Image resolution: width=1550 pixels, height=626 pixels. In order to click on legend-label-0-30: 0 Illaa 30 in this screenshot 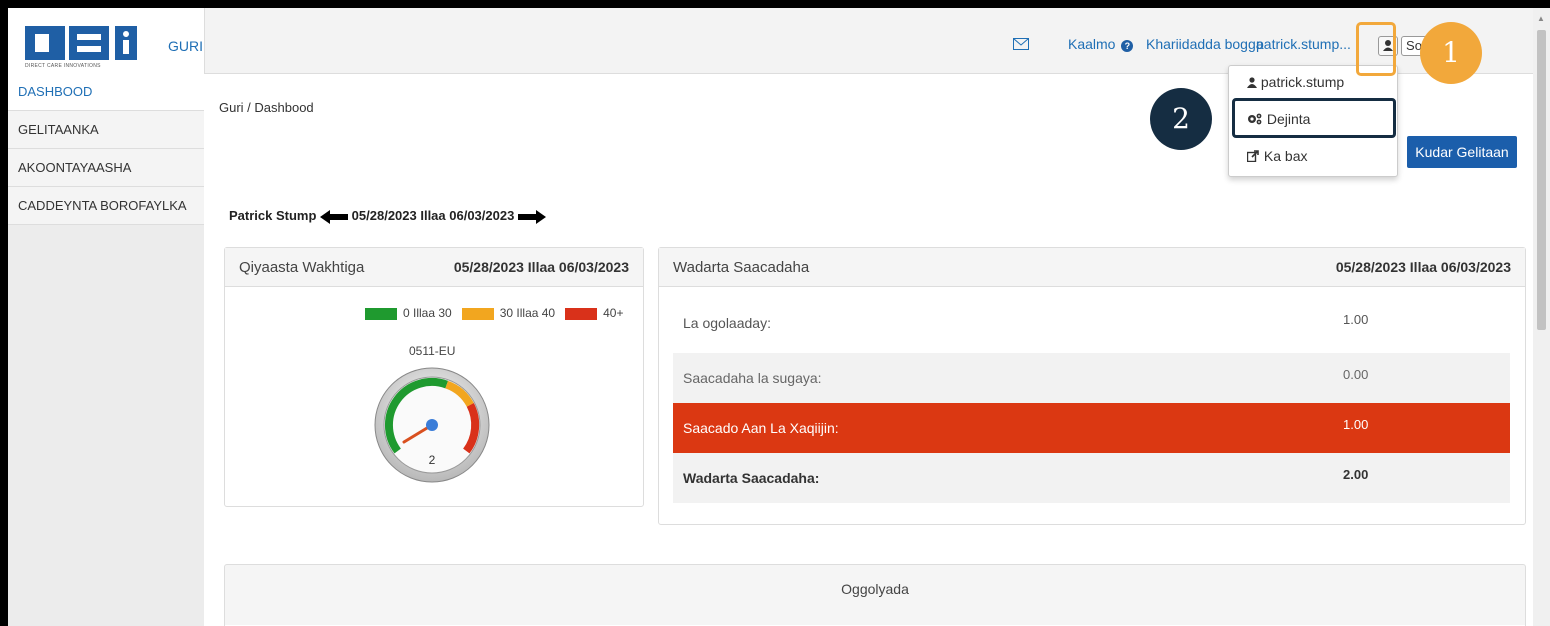, I will do `click(427, 313)`.